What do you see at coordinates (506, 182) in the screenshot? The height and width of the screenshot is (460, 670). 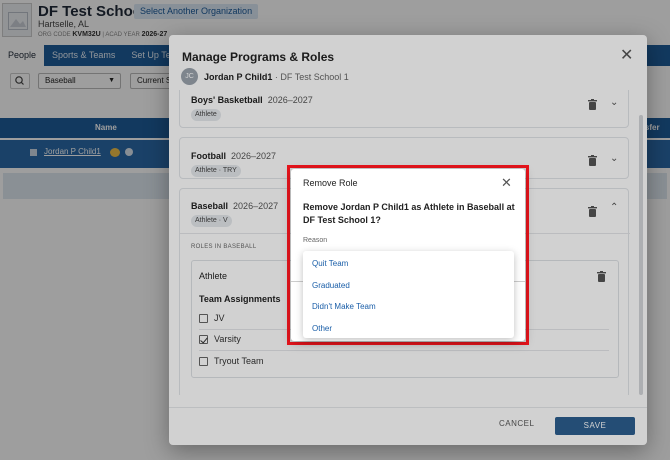 I see `close-icon: ✕` at bounding box center [506, 182].